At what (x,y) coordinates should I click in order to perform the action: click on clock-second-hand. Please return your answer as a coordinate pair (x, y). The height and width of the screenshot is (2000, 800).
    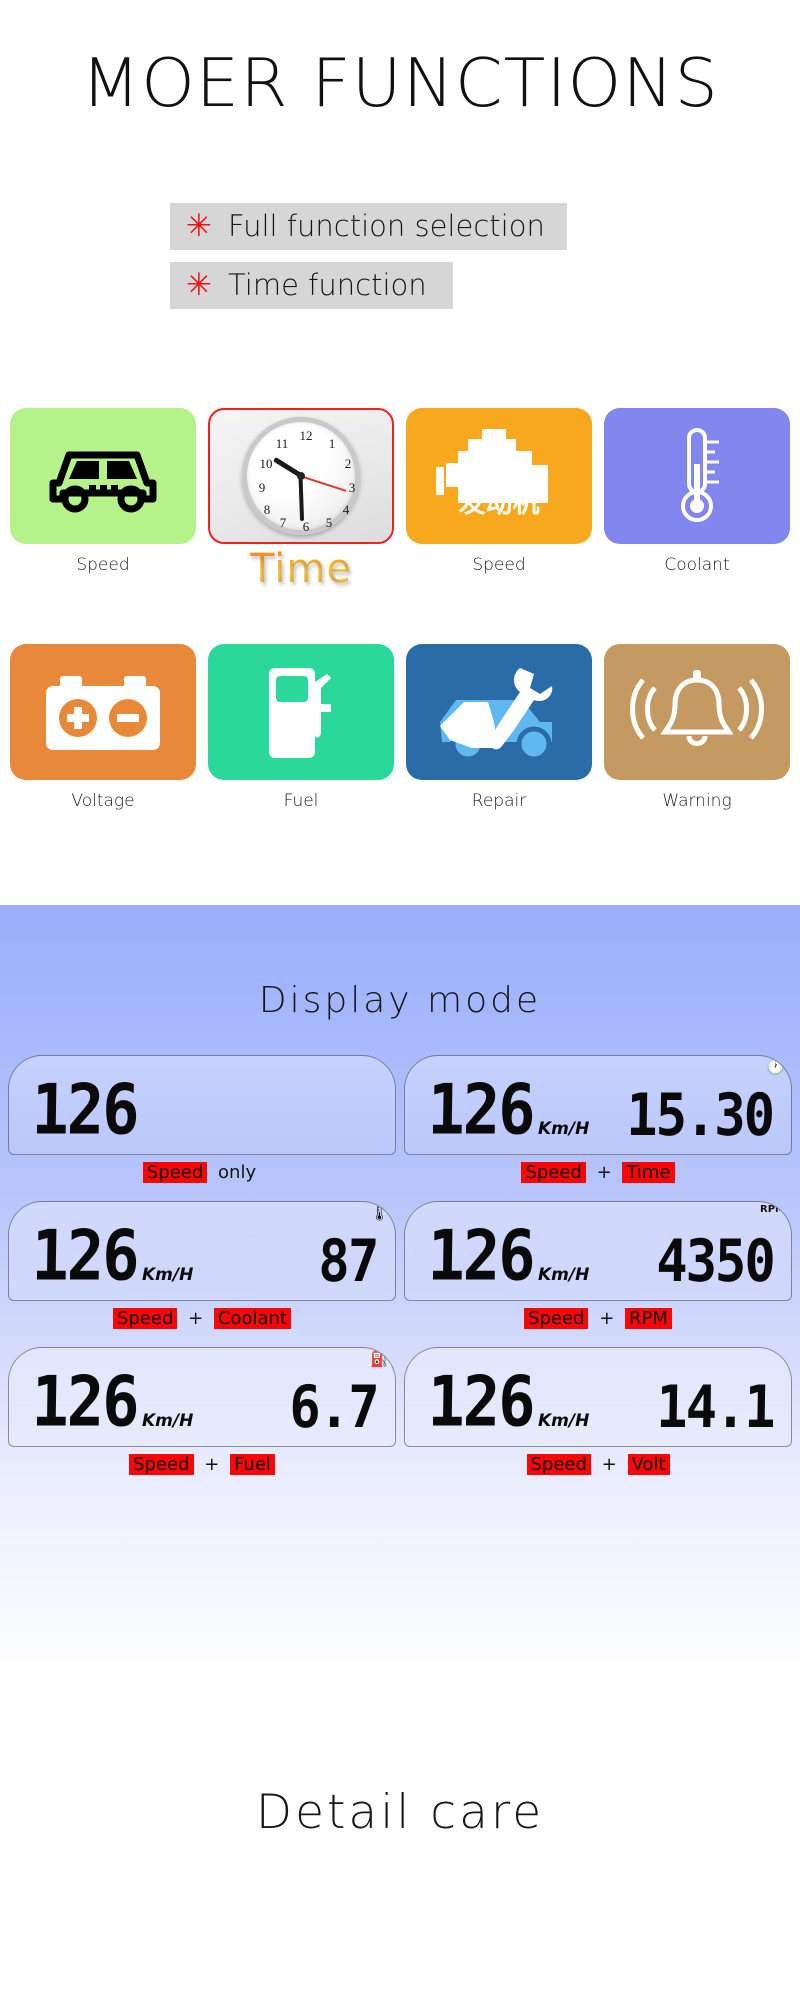
    Looking at the image, I should click on (323, 483).